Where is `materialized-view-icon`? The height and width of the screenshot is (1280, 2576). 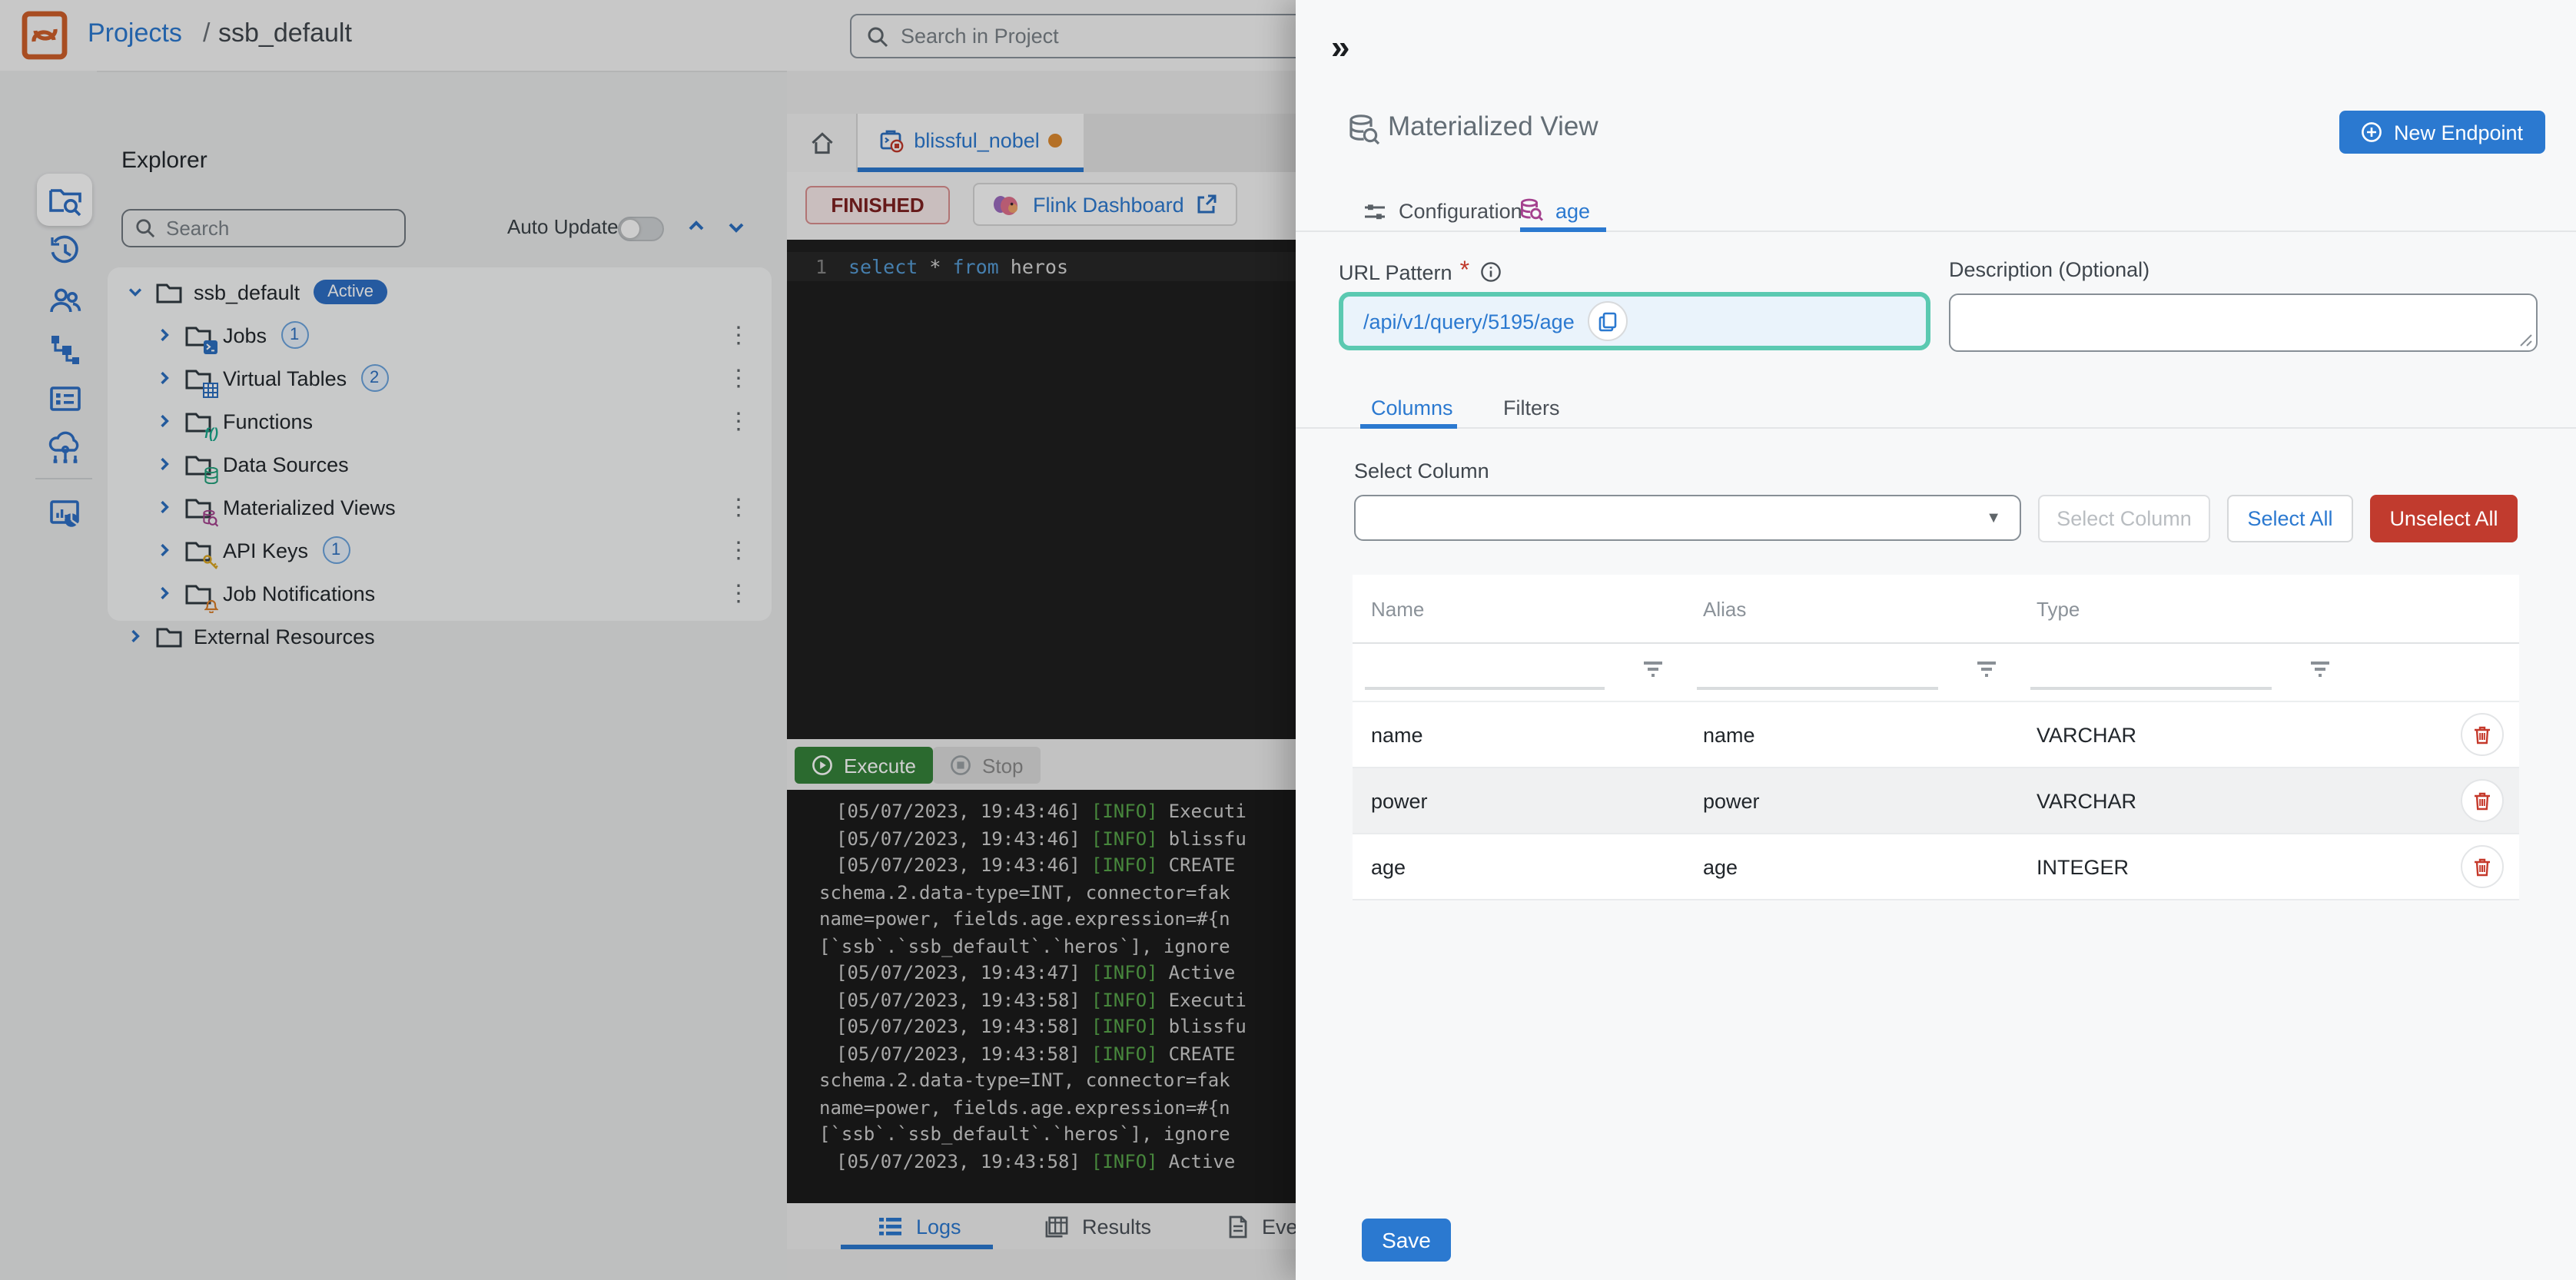 materialized-view-icon is located at coordinates (1364, 130).